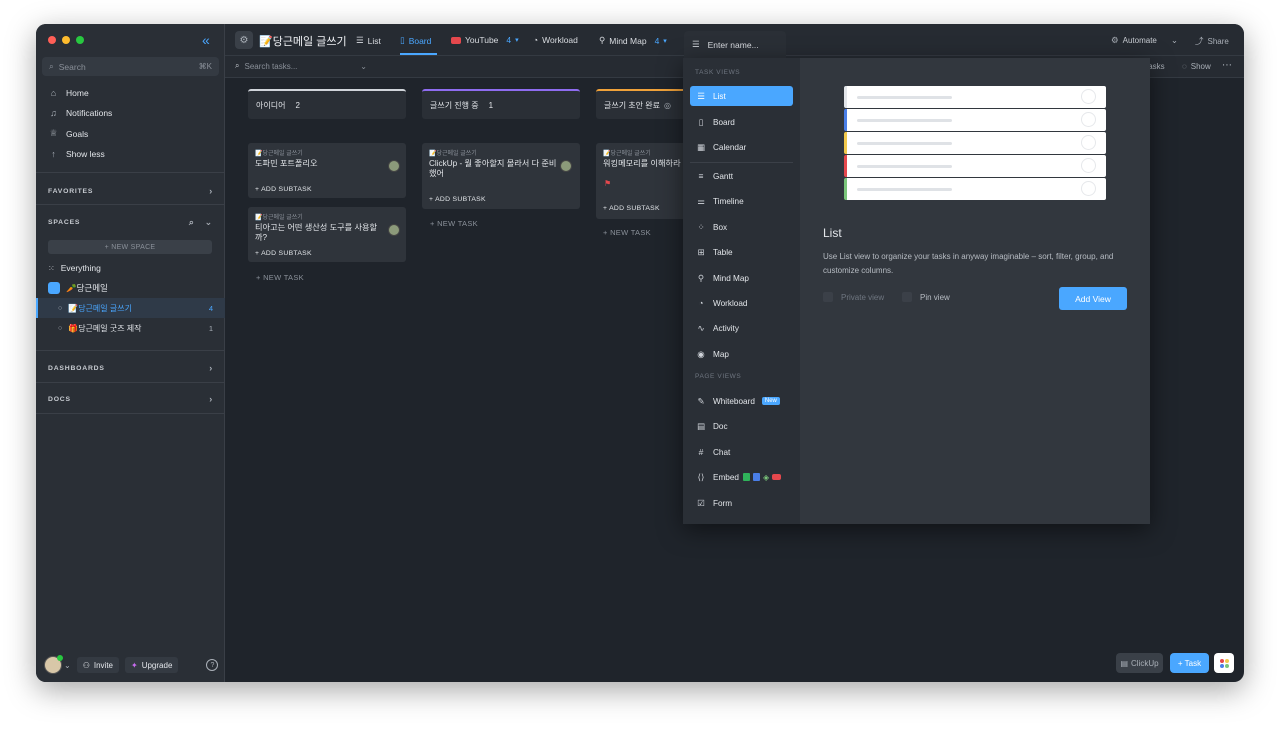 Image resolution: width=1280 pixels, height=729 pixels. I want to click on list-settings-icon: ⚙, so click(244, 40).